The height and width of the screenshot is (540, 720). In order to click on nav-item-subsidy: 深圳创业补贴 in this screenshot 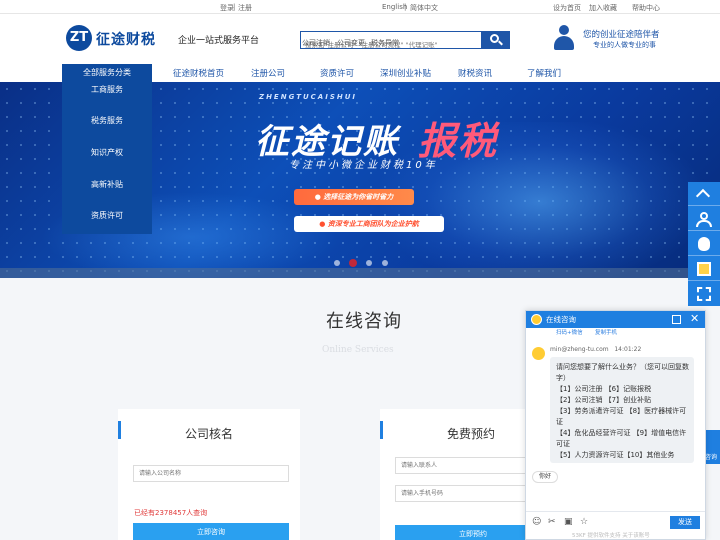, I will do `click(405, 73)`.